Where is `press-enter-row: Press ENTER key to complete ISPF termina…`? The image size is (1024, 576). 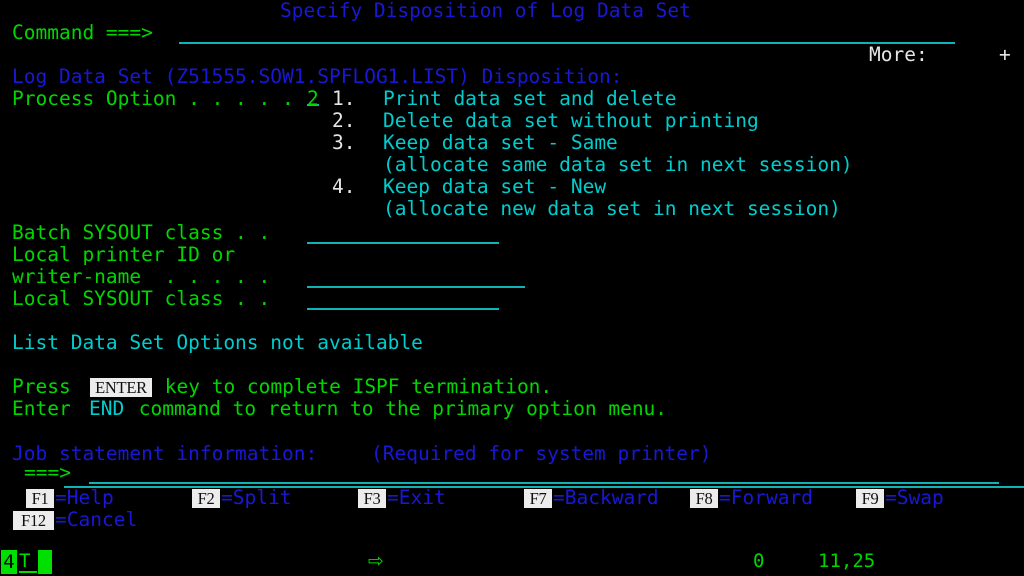
press-enter-row: Press ENTER key to complete ISPF termina… is located at coordinates (512, 386).